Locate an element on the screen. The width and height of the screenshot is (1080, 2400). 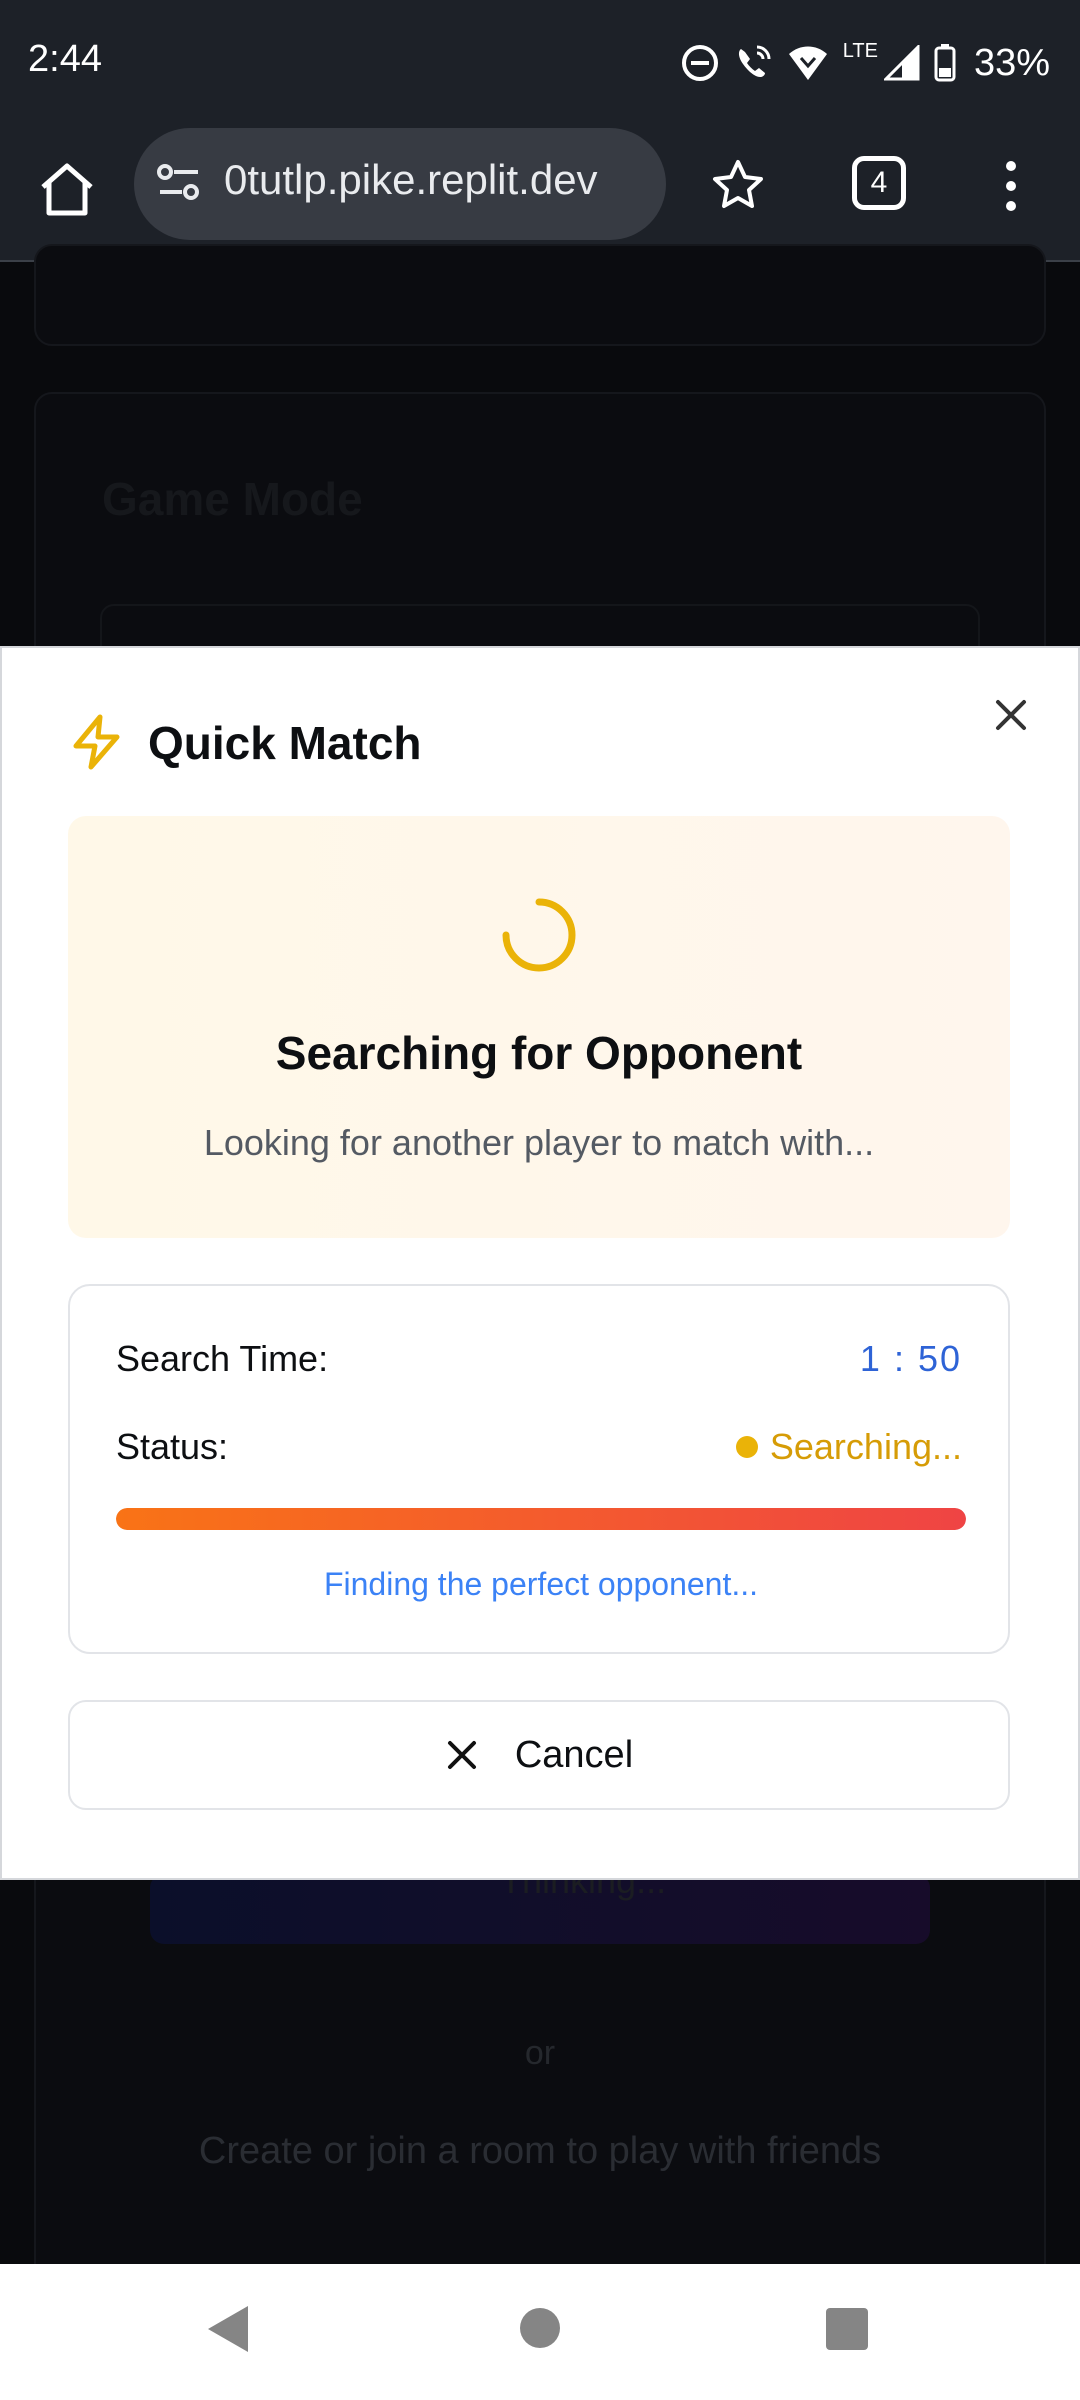
navigation-bar is located at coordinates (540, 2332).